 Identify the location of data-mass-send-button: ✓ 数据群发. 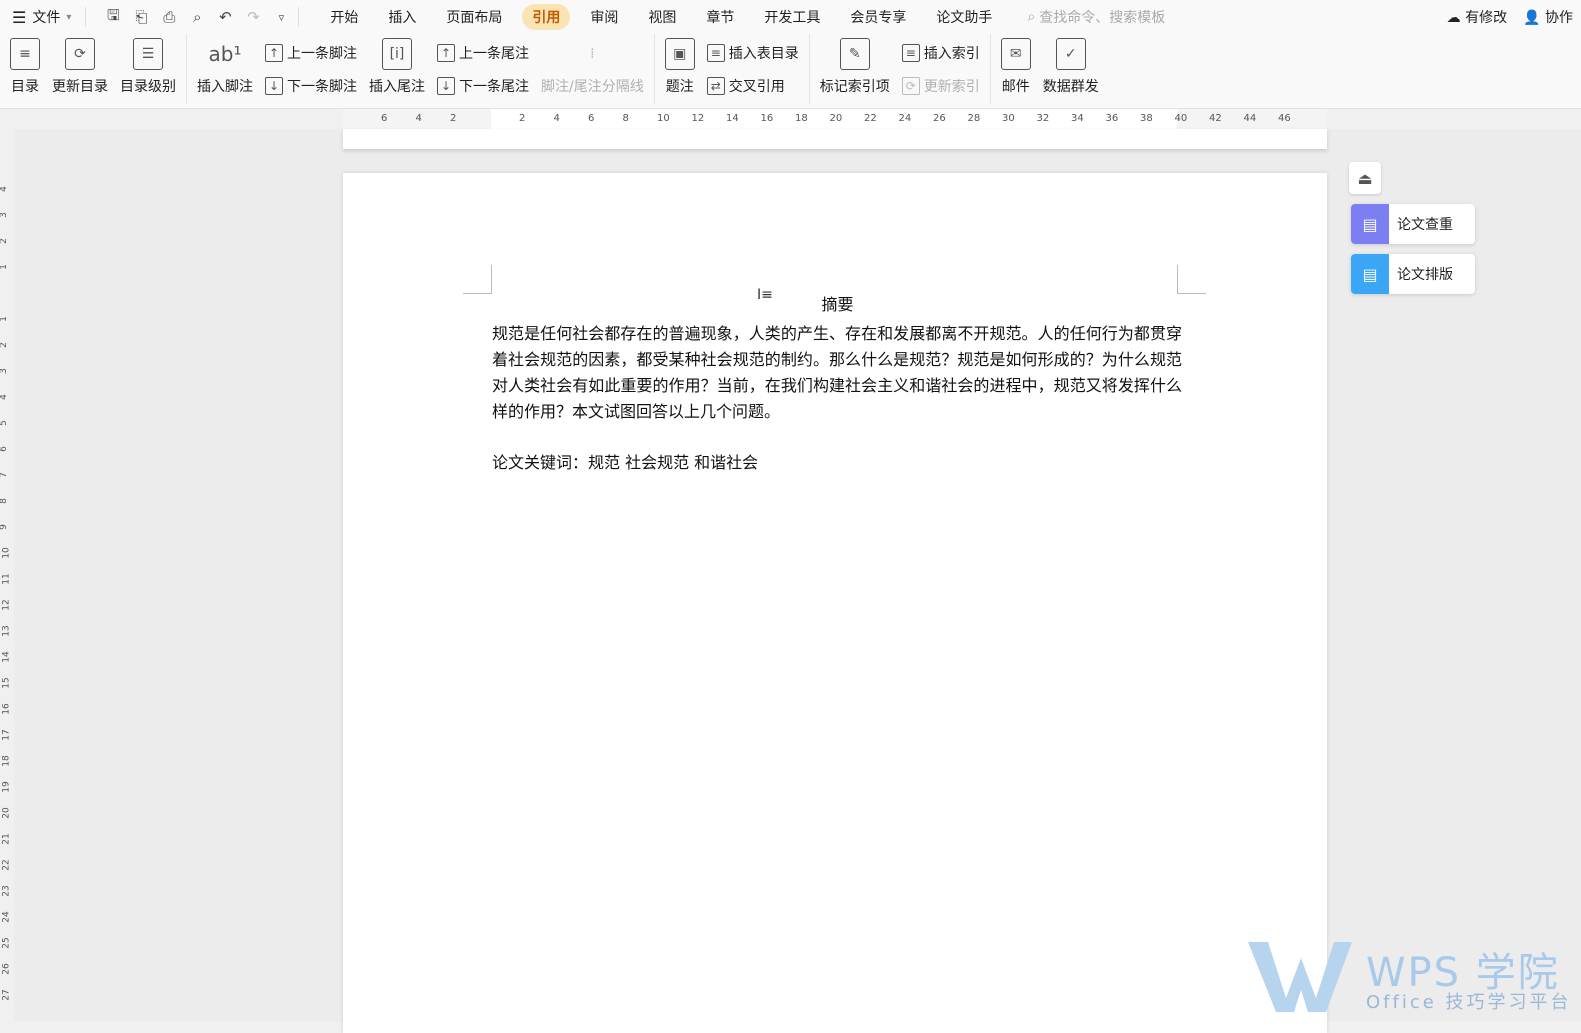
(1071, 71).